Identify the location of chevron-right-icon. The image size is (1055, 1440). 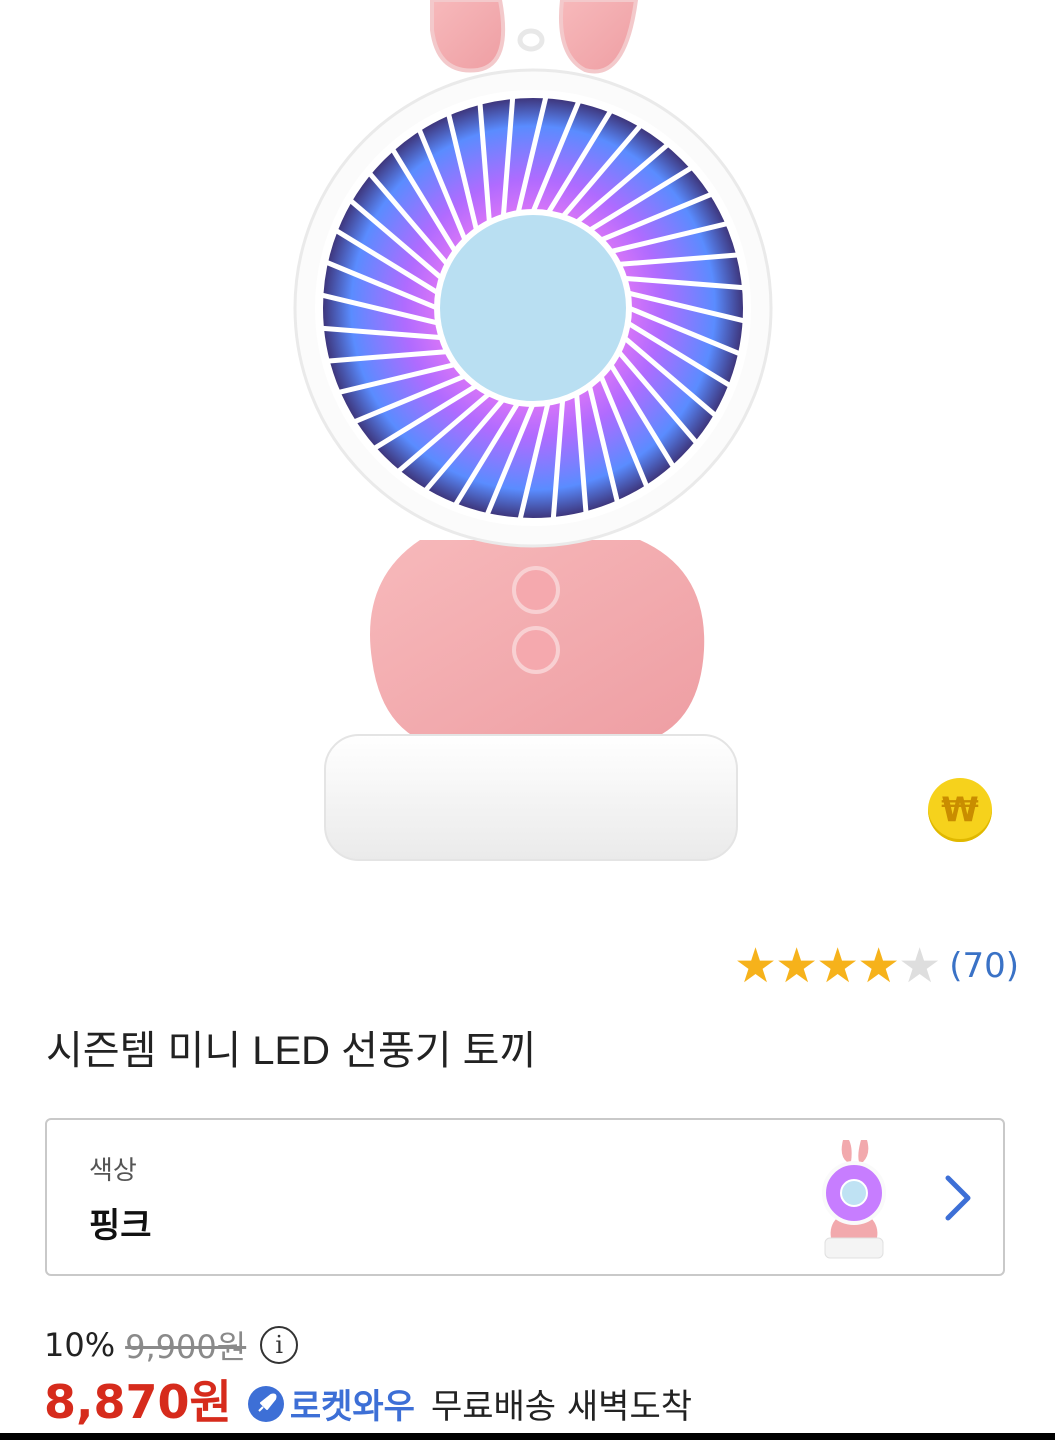
(958, 1198).